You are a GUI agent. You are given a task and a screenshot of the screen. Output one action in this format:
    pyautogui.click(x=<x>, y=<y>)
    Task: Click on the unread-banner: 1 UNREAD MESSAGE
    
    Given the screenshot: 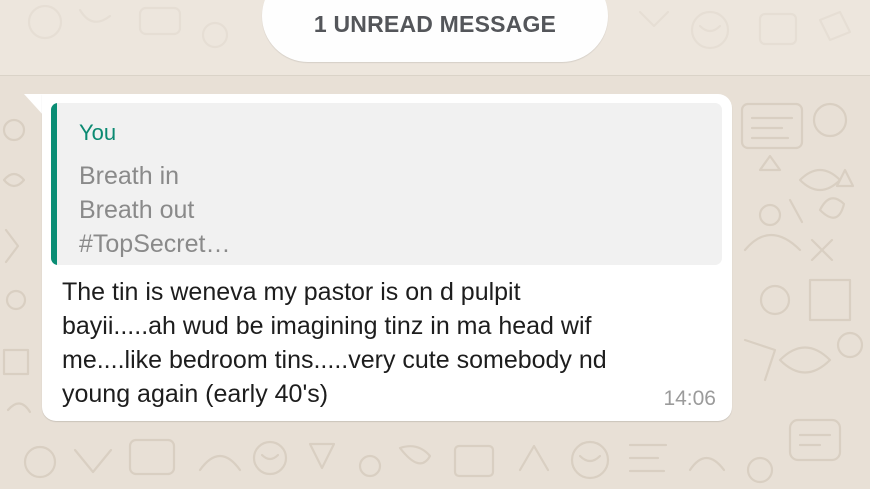 What is the action you would take?
    pyautogui.click(x=435, y=31)
    